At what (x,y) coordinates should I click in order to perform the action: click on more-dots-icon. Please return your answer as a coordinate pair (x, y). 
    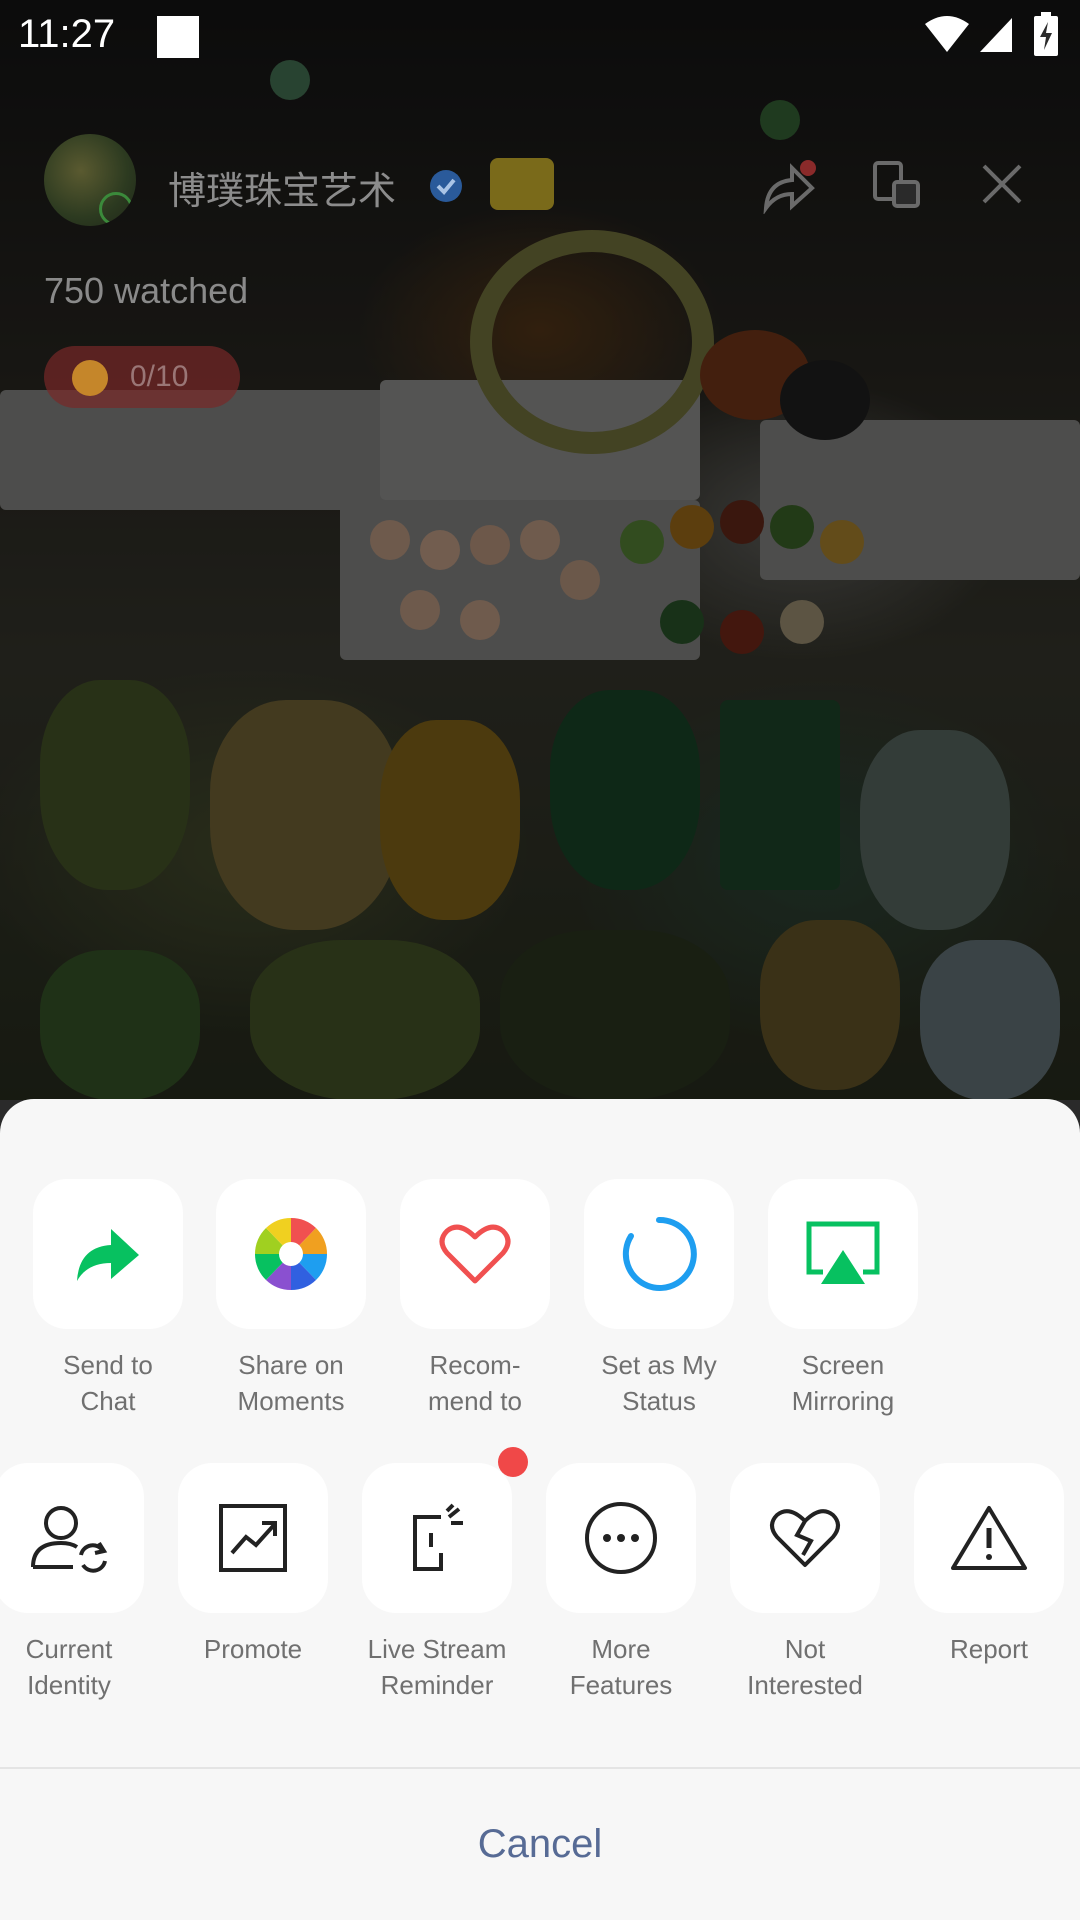
    Looking at the image, I should click on (621, 1538).